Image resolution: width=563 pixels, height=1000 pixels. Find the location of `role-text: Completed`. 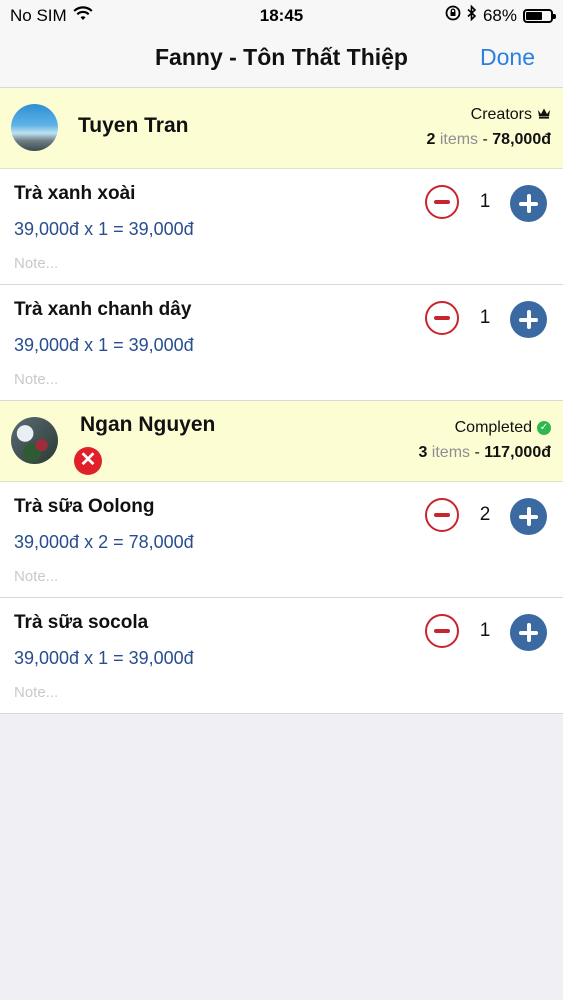

role-text: Completed is located at coordinates (493, 427).